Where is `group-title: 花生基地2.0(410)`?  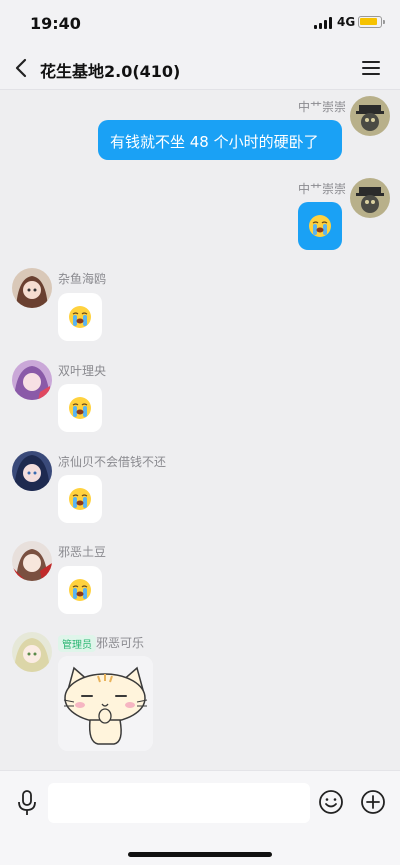 group-title: 花生基地2.0(410) is located at coordinates (110, 70).